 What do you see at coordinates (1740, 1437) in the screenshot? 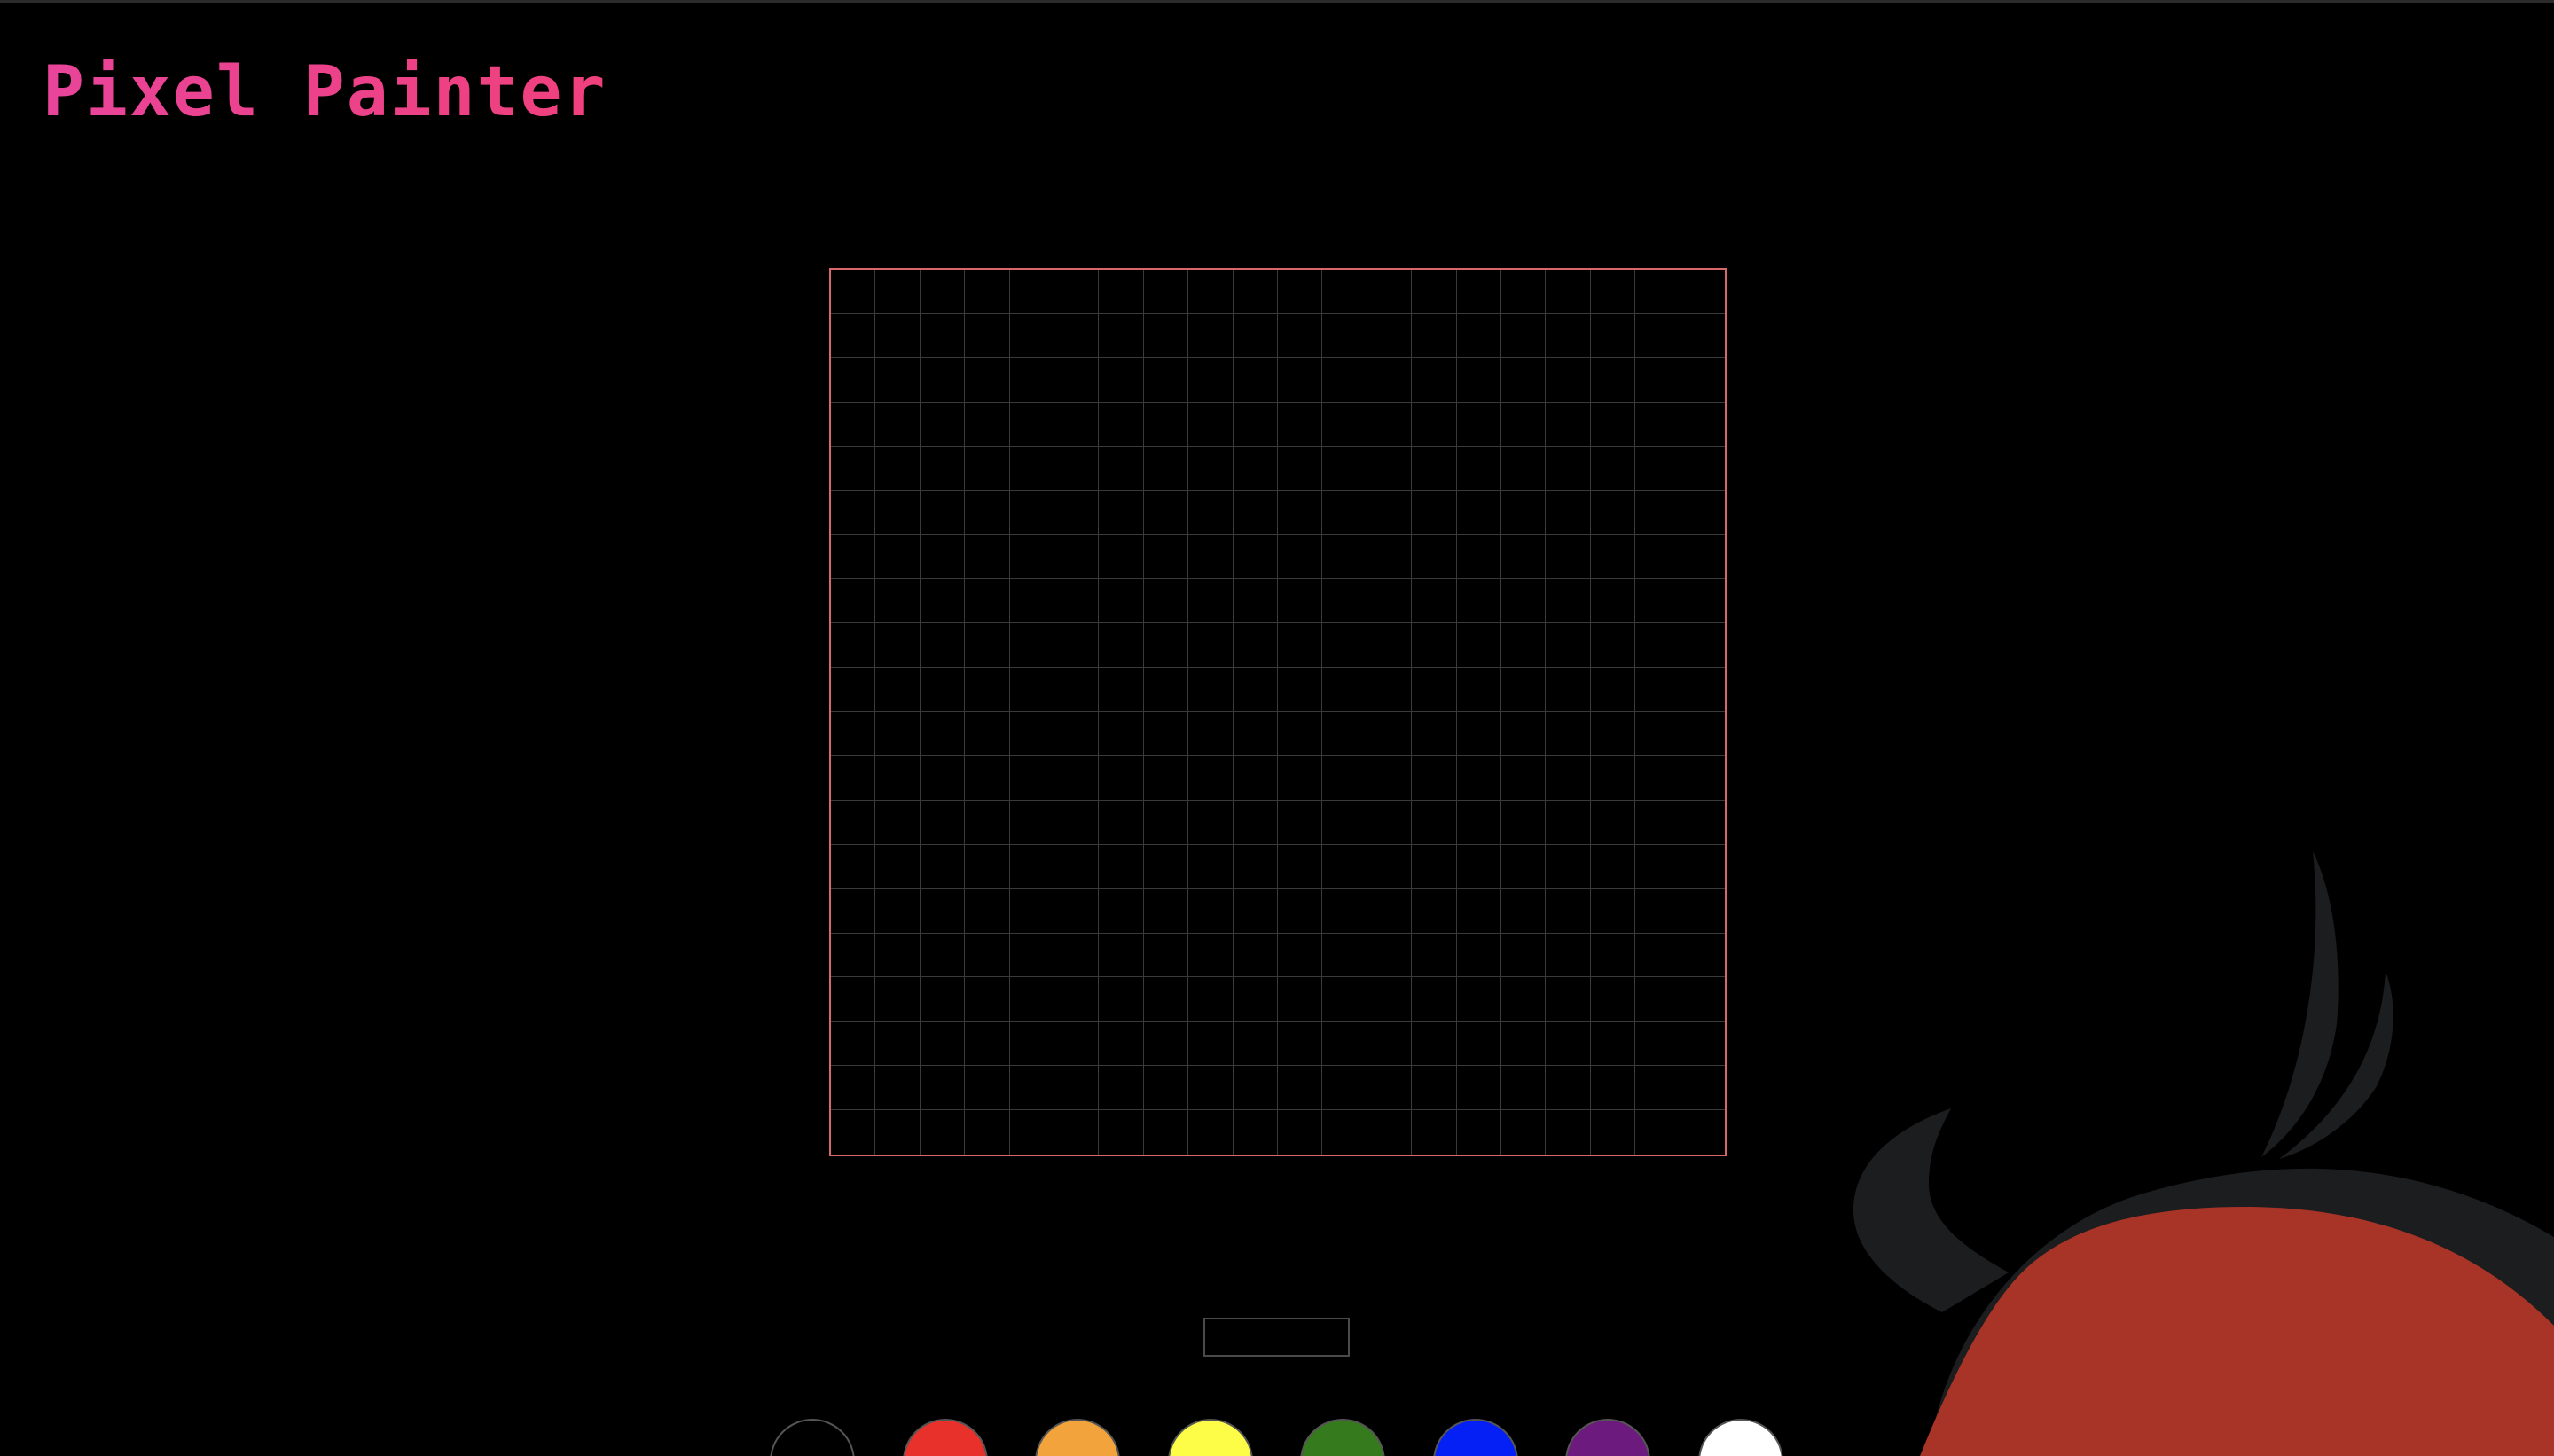
I see `color-swatch-white` at bounding box center [1740, 1437].